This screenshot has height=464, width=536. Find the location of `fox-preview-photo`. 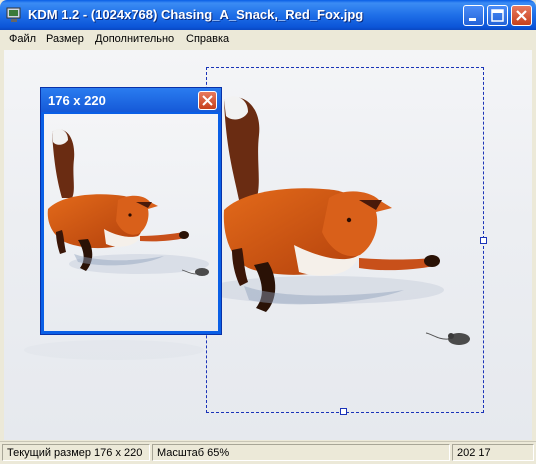

fox-preview-photo is located at coordinates (128, 202).